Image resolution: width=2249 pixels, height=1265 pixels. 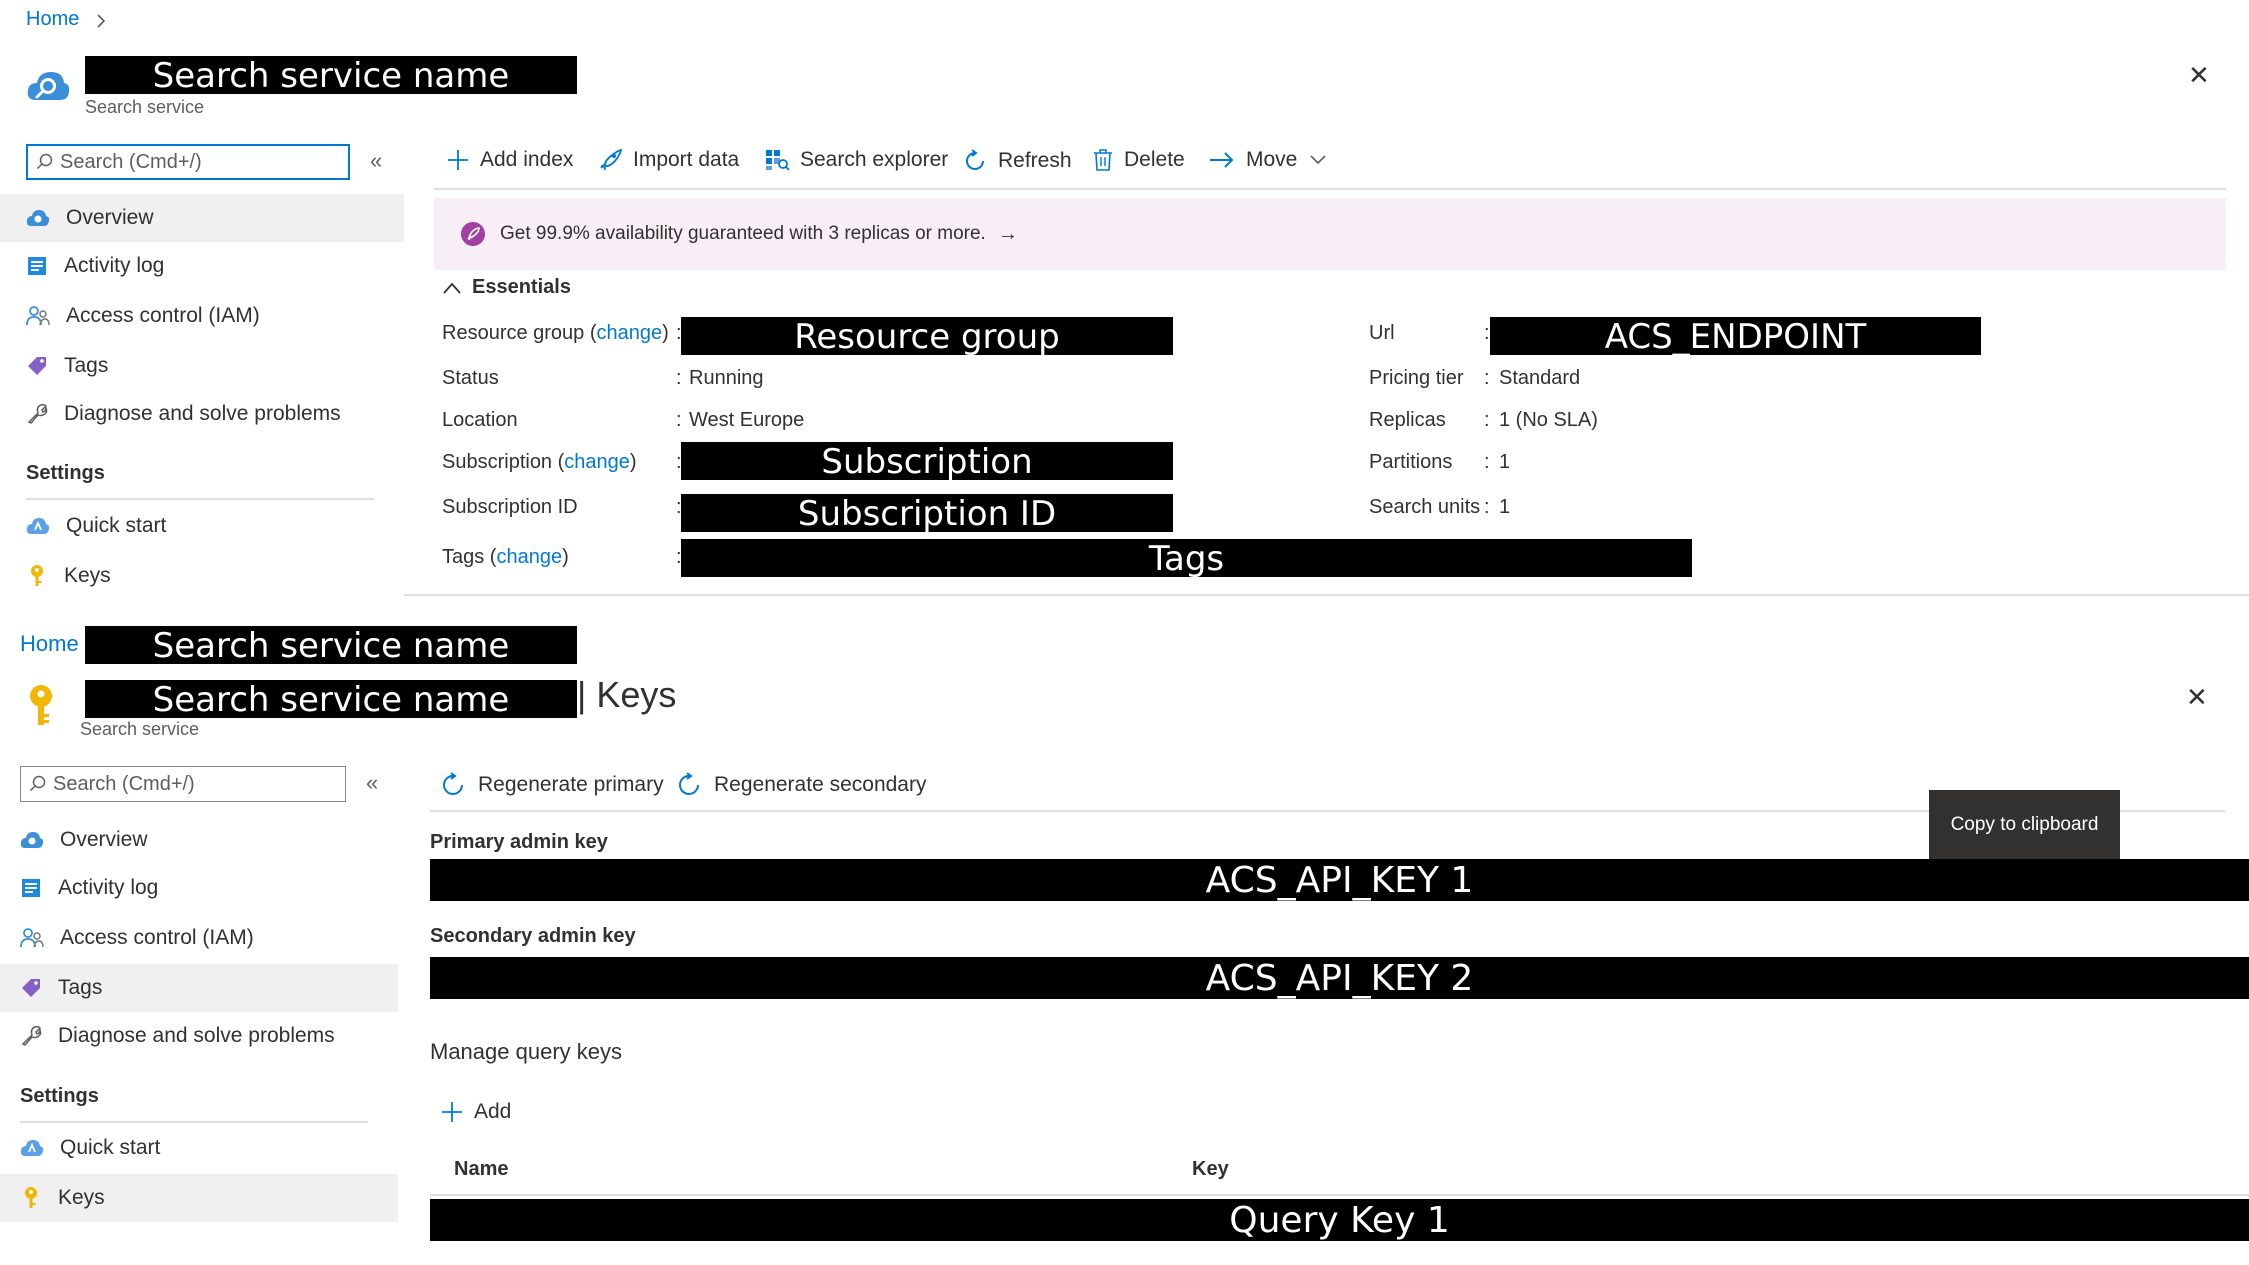 I want to click on replicas-label: Replicas, so click(x=1407, y=420).